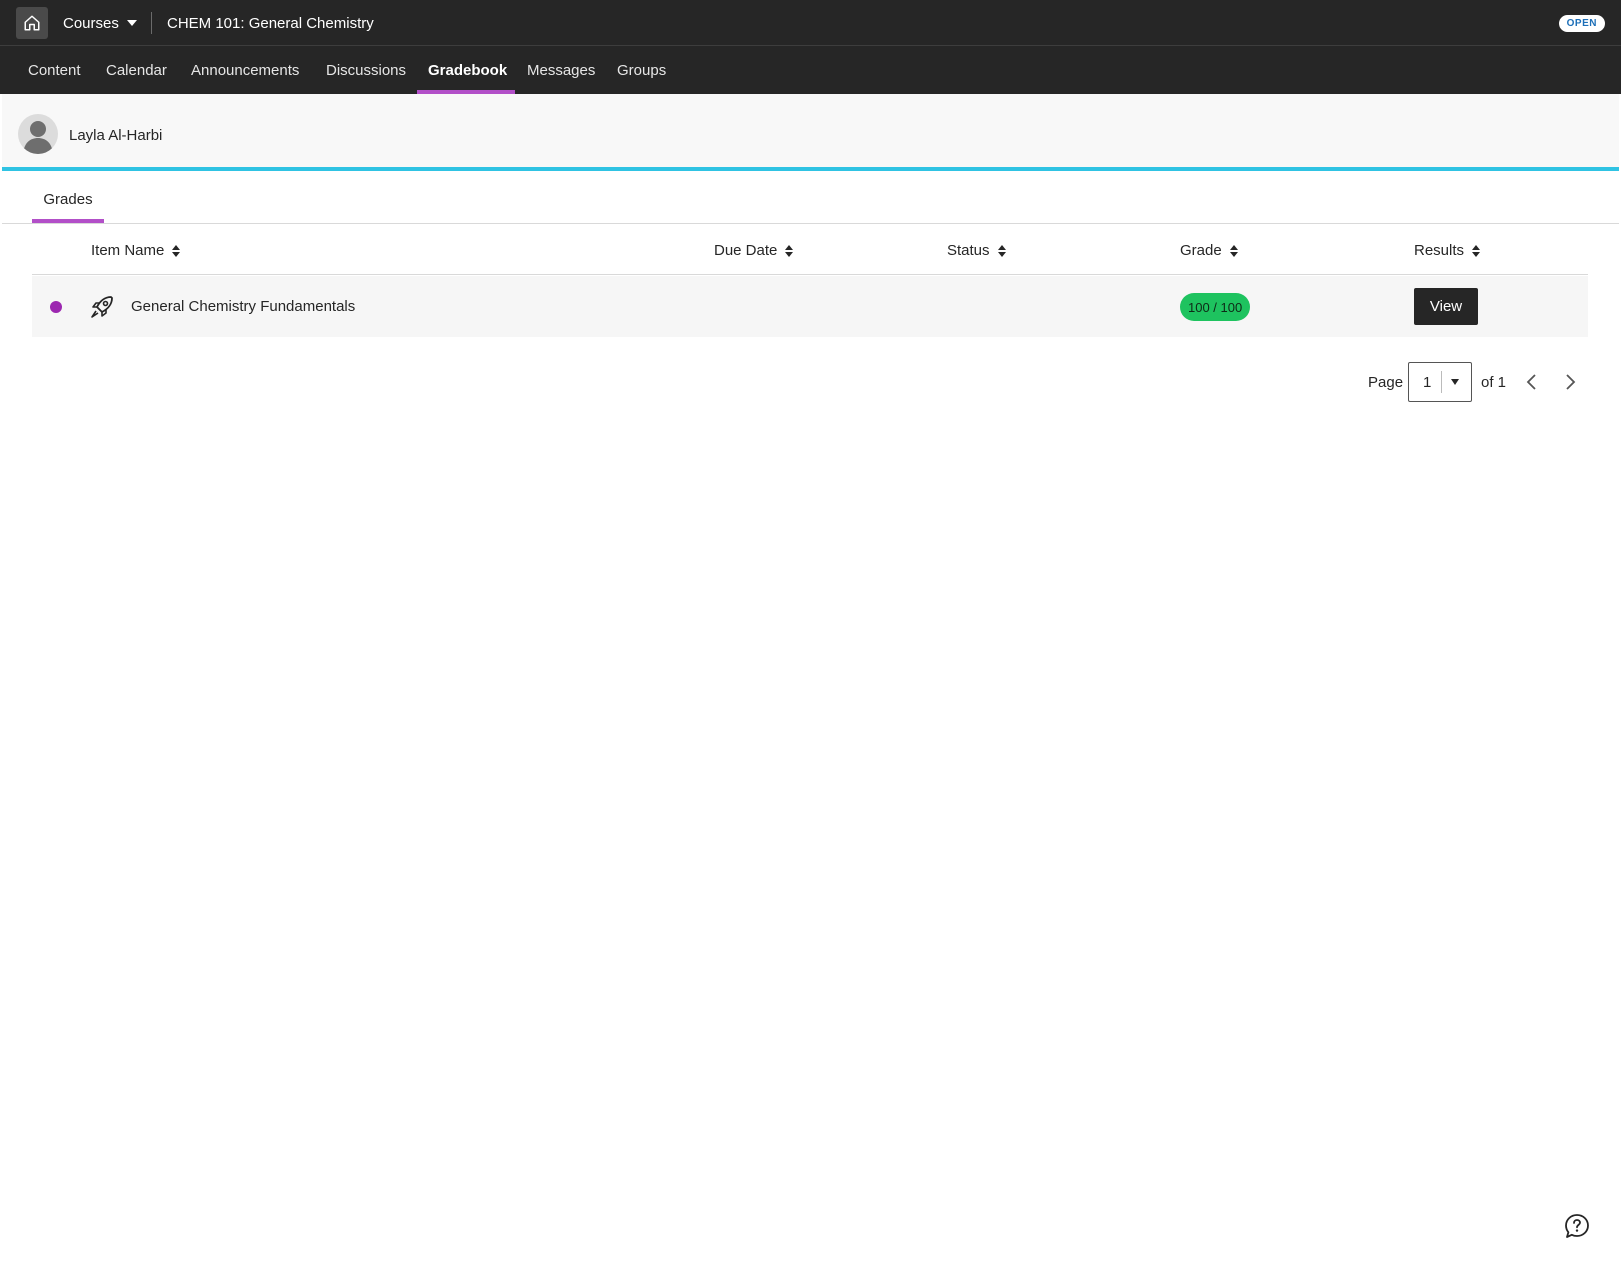 The height and width of the screenshot is (1261, 1621). Describe the element at coordinates (68, 221) in the screenshot. I see `active-tab-indicator` at that location.